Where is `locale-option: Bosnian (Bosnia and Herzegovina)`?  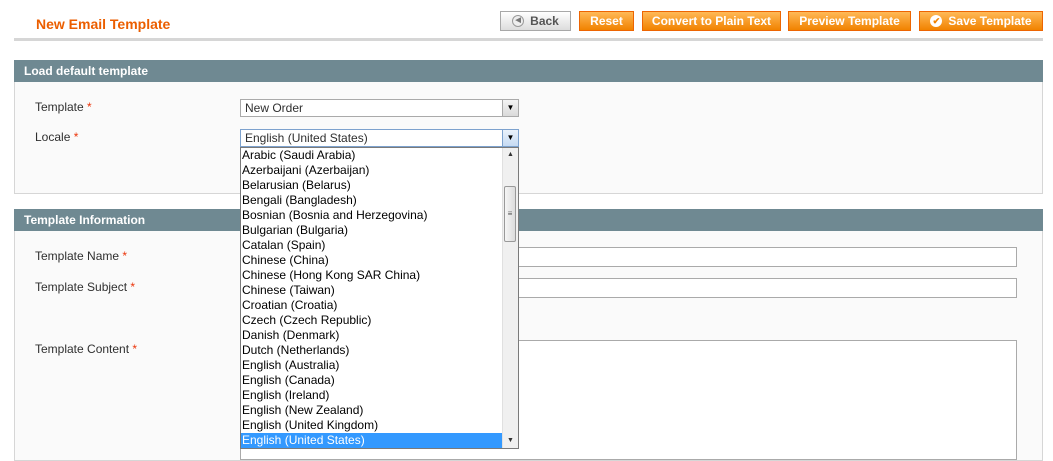
locale-option: Bosnian (Bosnia and Herzegovina) is located at coordinates (372, 215).